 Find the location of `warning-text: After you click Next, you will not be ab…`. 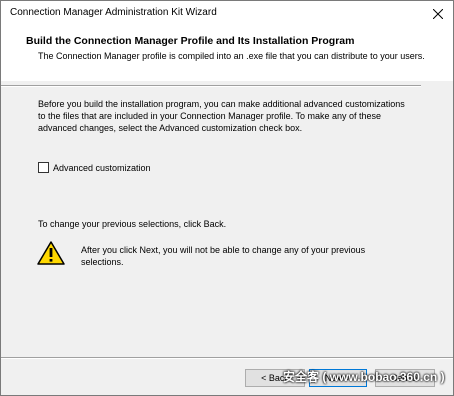

warning-text: After you click Next, you will not be ab… is located at coordinates (223, 256).